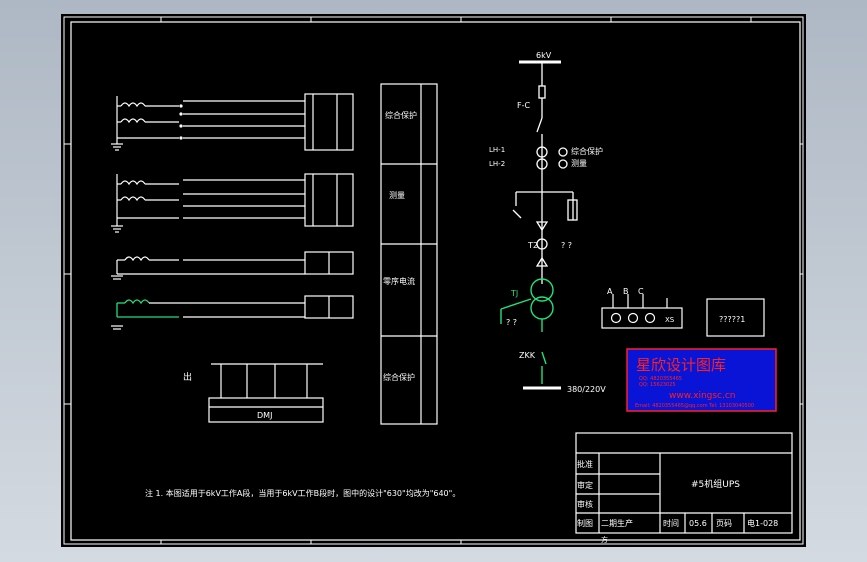 Image resolution: width=867 pixels, height=562 pixels. Describe the element at coordinates (617, 523) in the screenshot. I see `tb-draw-value: 二期生产` at that location.